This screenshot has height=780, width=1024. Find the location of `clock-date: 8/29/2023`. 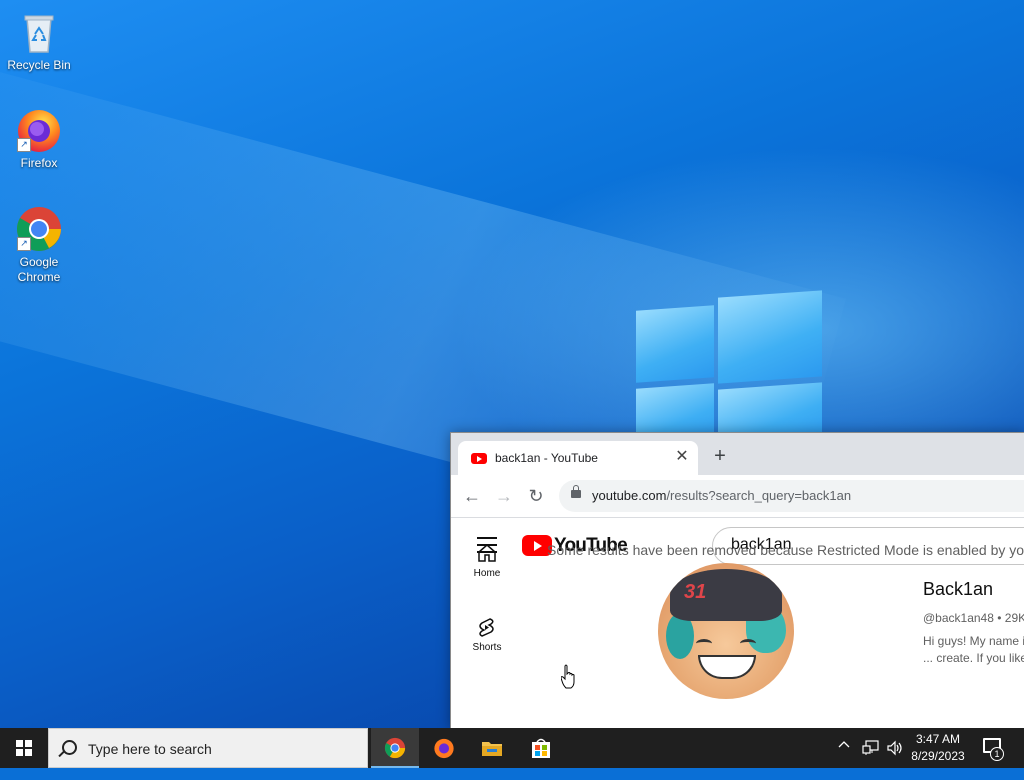

clock-date: 8/29/2023 is located at coordinates (938, 756).